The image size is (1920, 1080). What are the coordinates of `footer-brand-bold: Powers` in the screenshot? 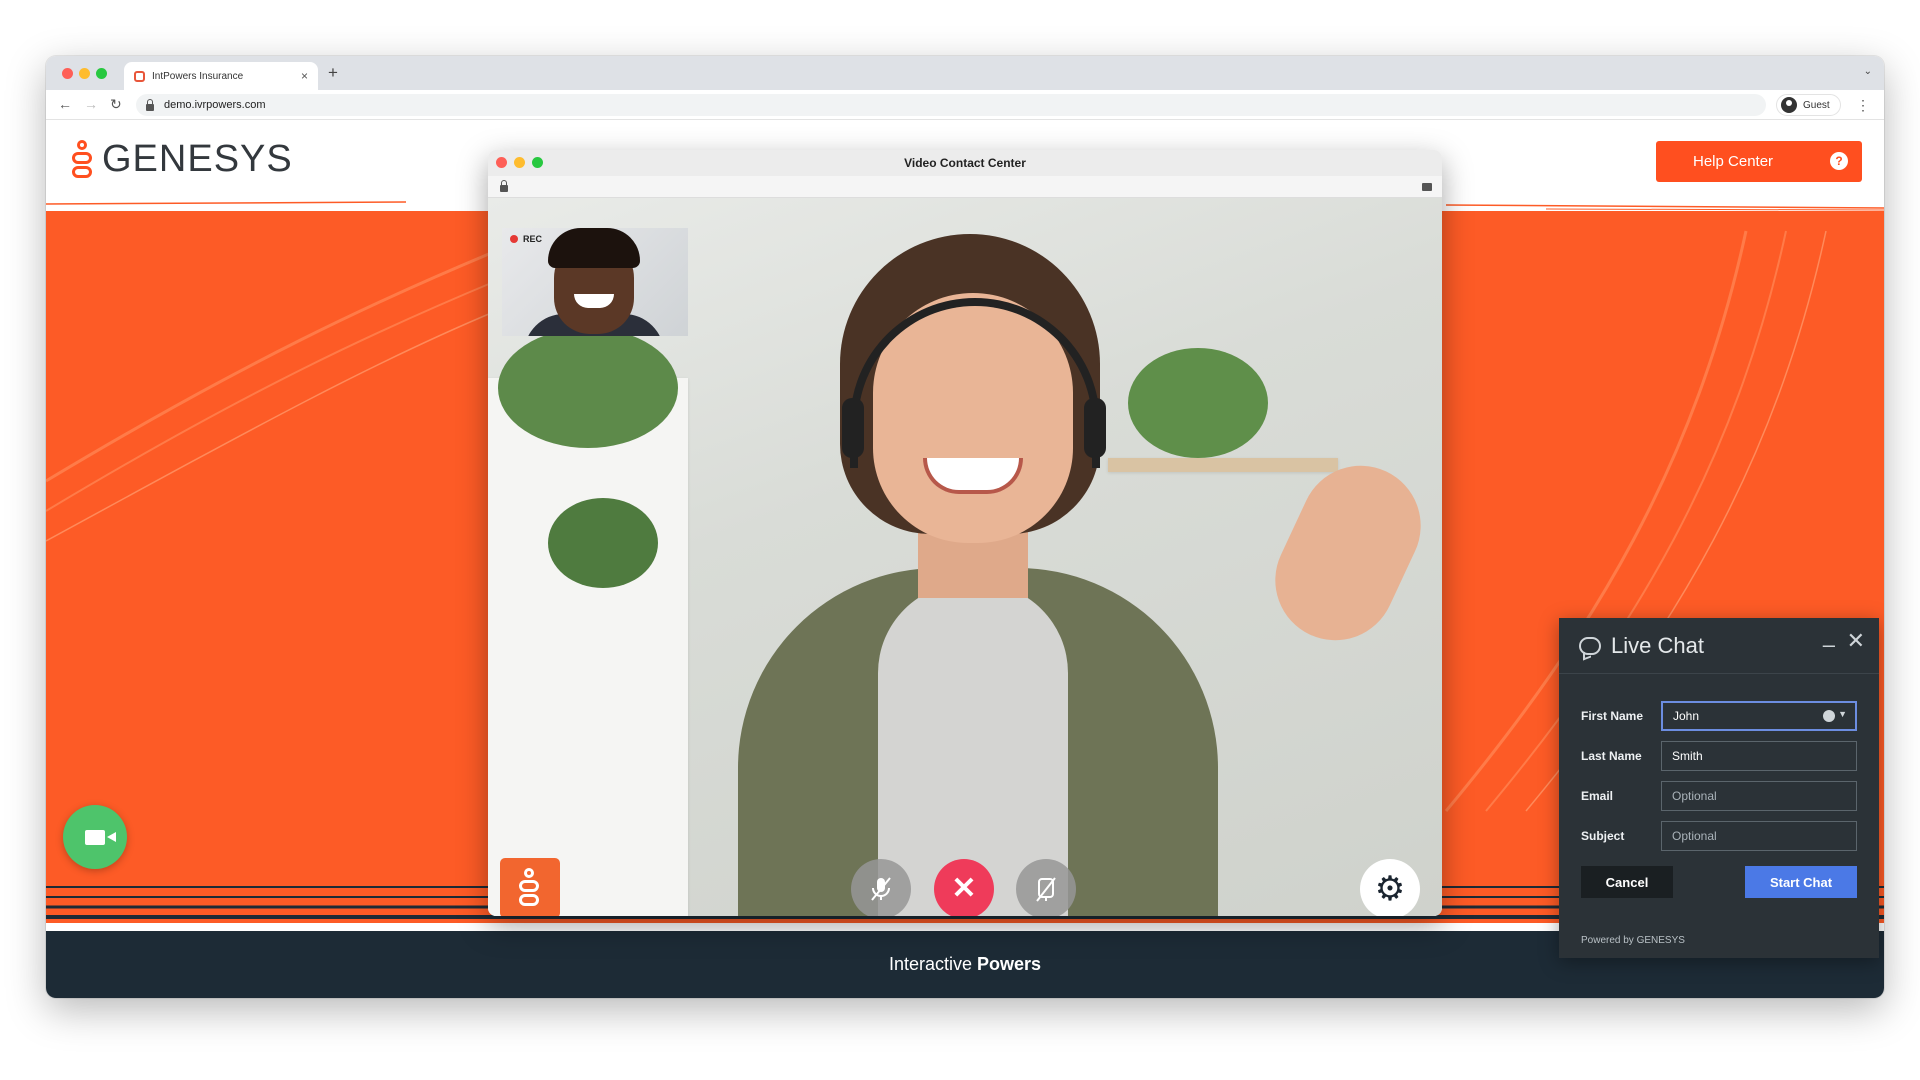 It's located at (1009, 964).